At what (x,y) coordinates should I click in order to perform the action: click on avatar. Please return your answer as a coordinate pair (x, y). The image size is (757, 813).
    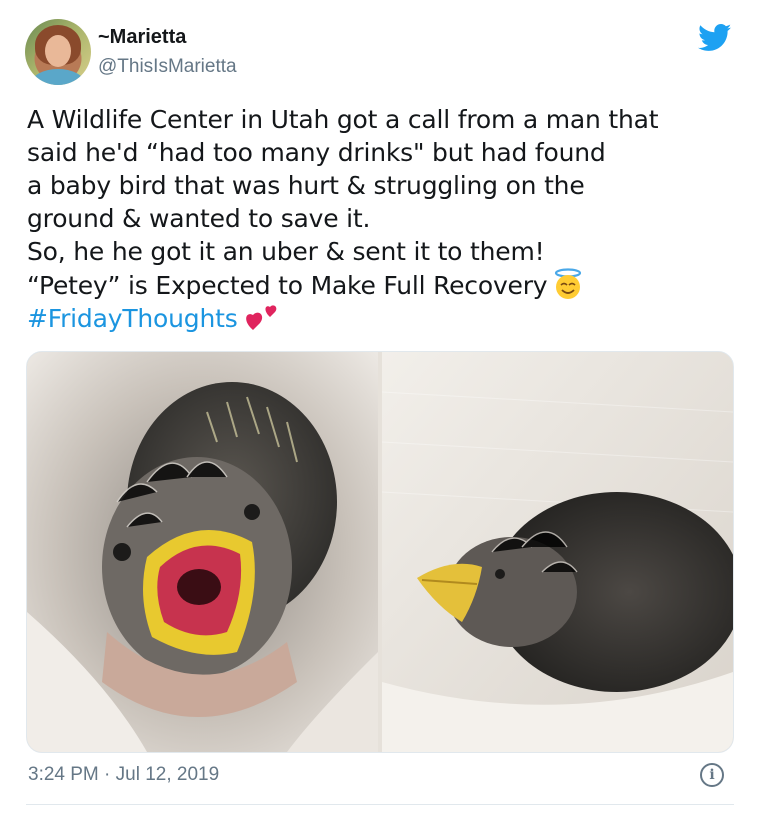
    Looking at the image, I should click on (58, 52).